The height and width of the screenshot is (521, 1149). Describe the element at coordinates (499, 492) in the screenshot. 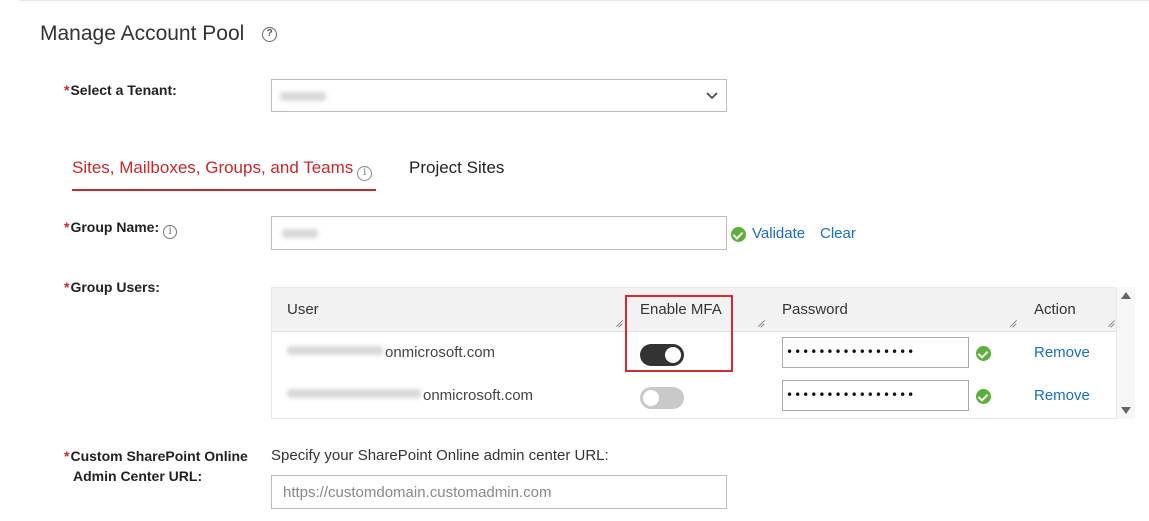

I see `custom-url-input: https://customdomain.customadmin.com` at that location.